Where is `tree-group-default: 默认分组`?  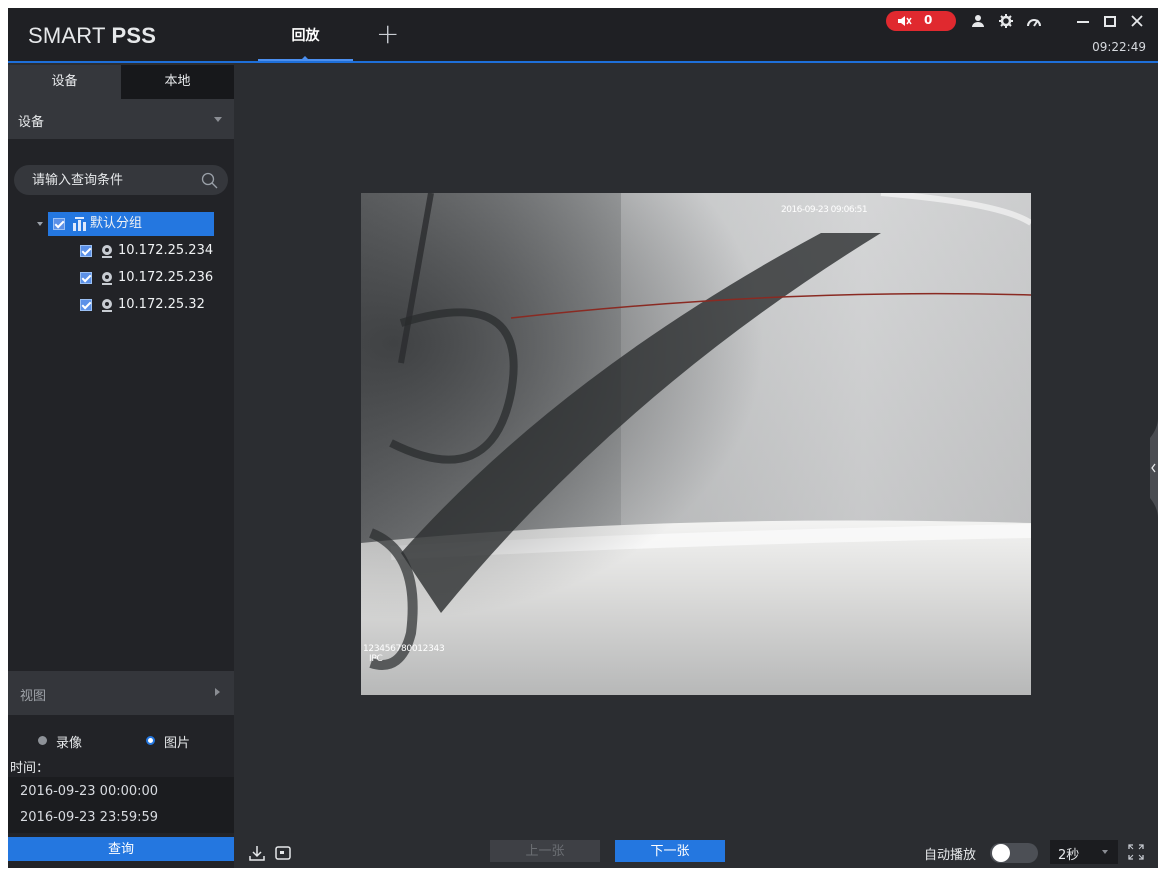 tree-group-default: 默认分组 is located at coordinates (131, 224).